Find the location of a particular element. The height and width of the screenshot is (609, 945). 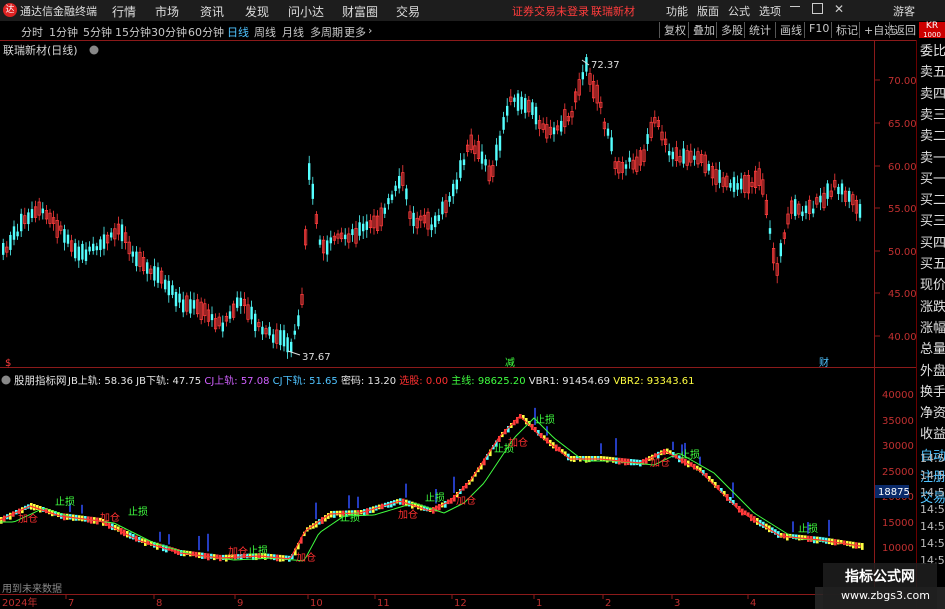

indicator-item-0: JB上轨: 58.36 is located at coordinates (101, 380).